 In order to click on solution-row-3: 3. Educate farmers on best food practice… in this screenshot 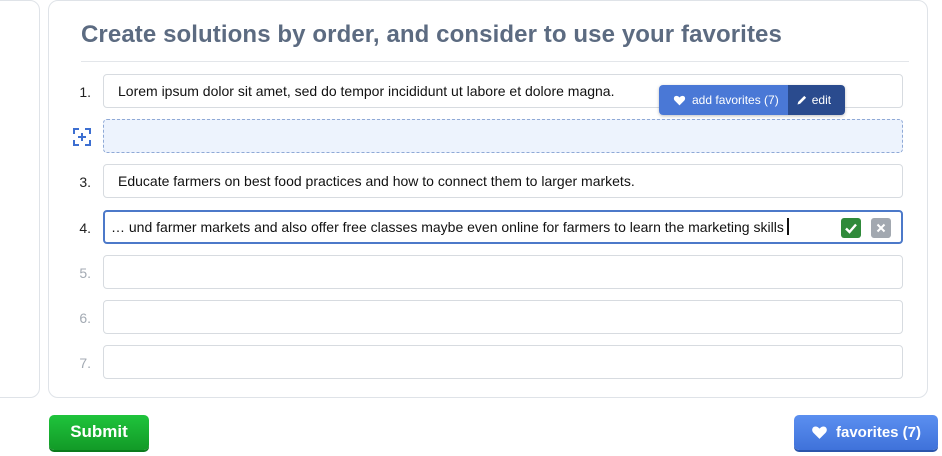, I will do `click(489, 182)`.